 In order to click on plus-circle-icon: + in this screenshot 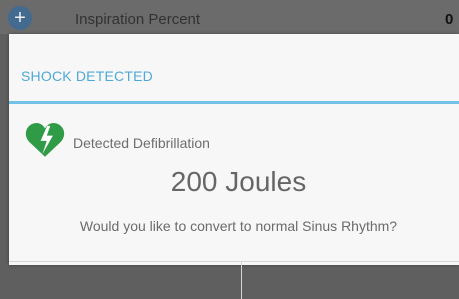, I will do `click(20, 18)`.